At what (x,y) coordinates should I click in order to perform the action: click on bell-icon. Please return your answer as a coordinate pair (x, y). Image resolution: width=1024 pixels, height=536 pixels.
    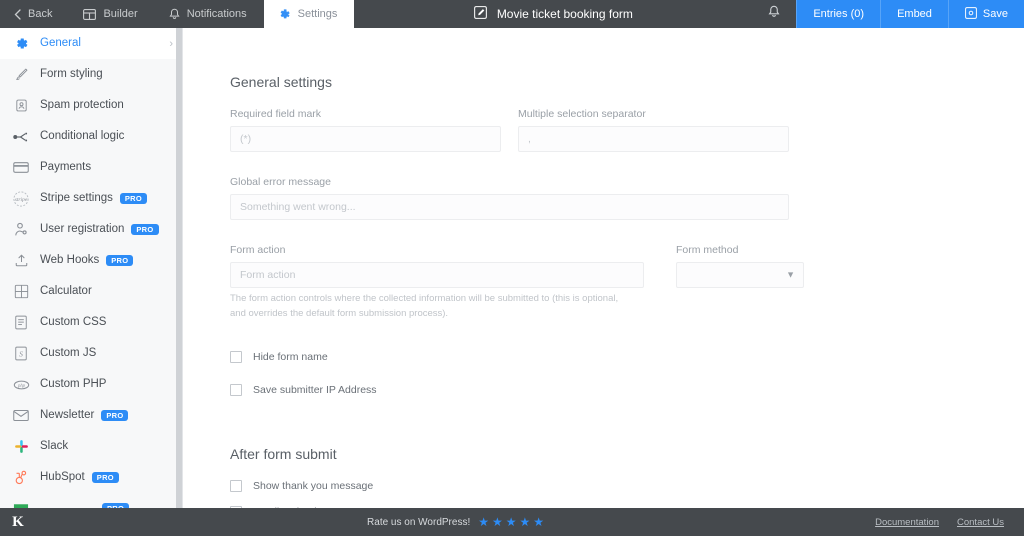
    Looking at the image, I should click on (774, 14).